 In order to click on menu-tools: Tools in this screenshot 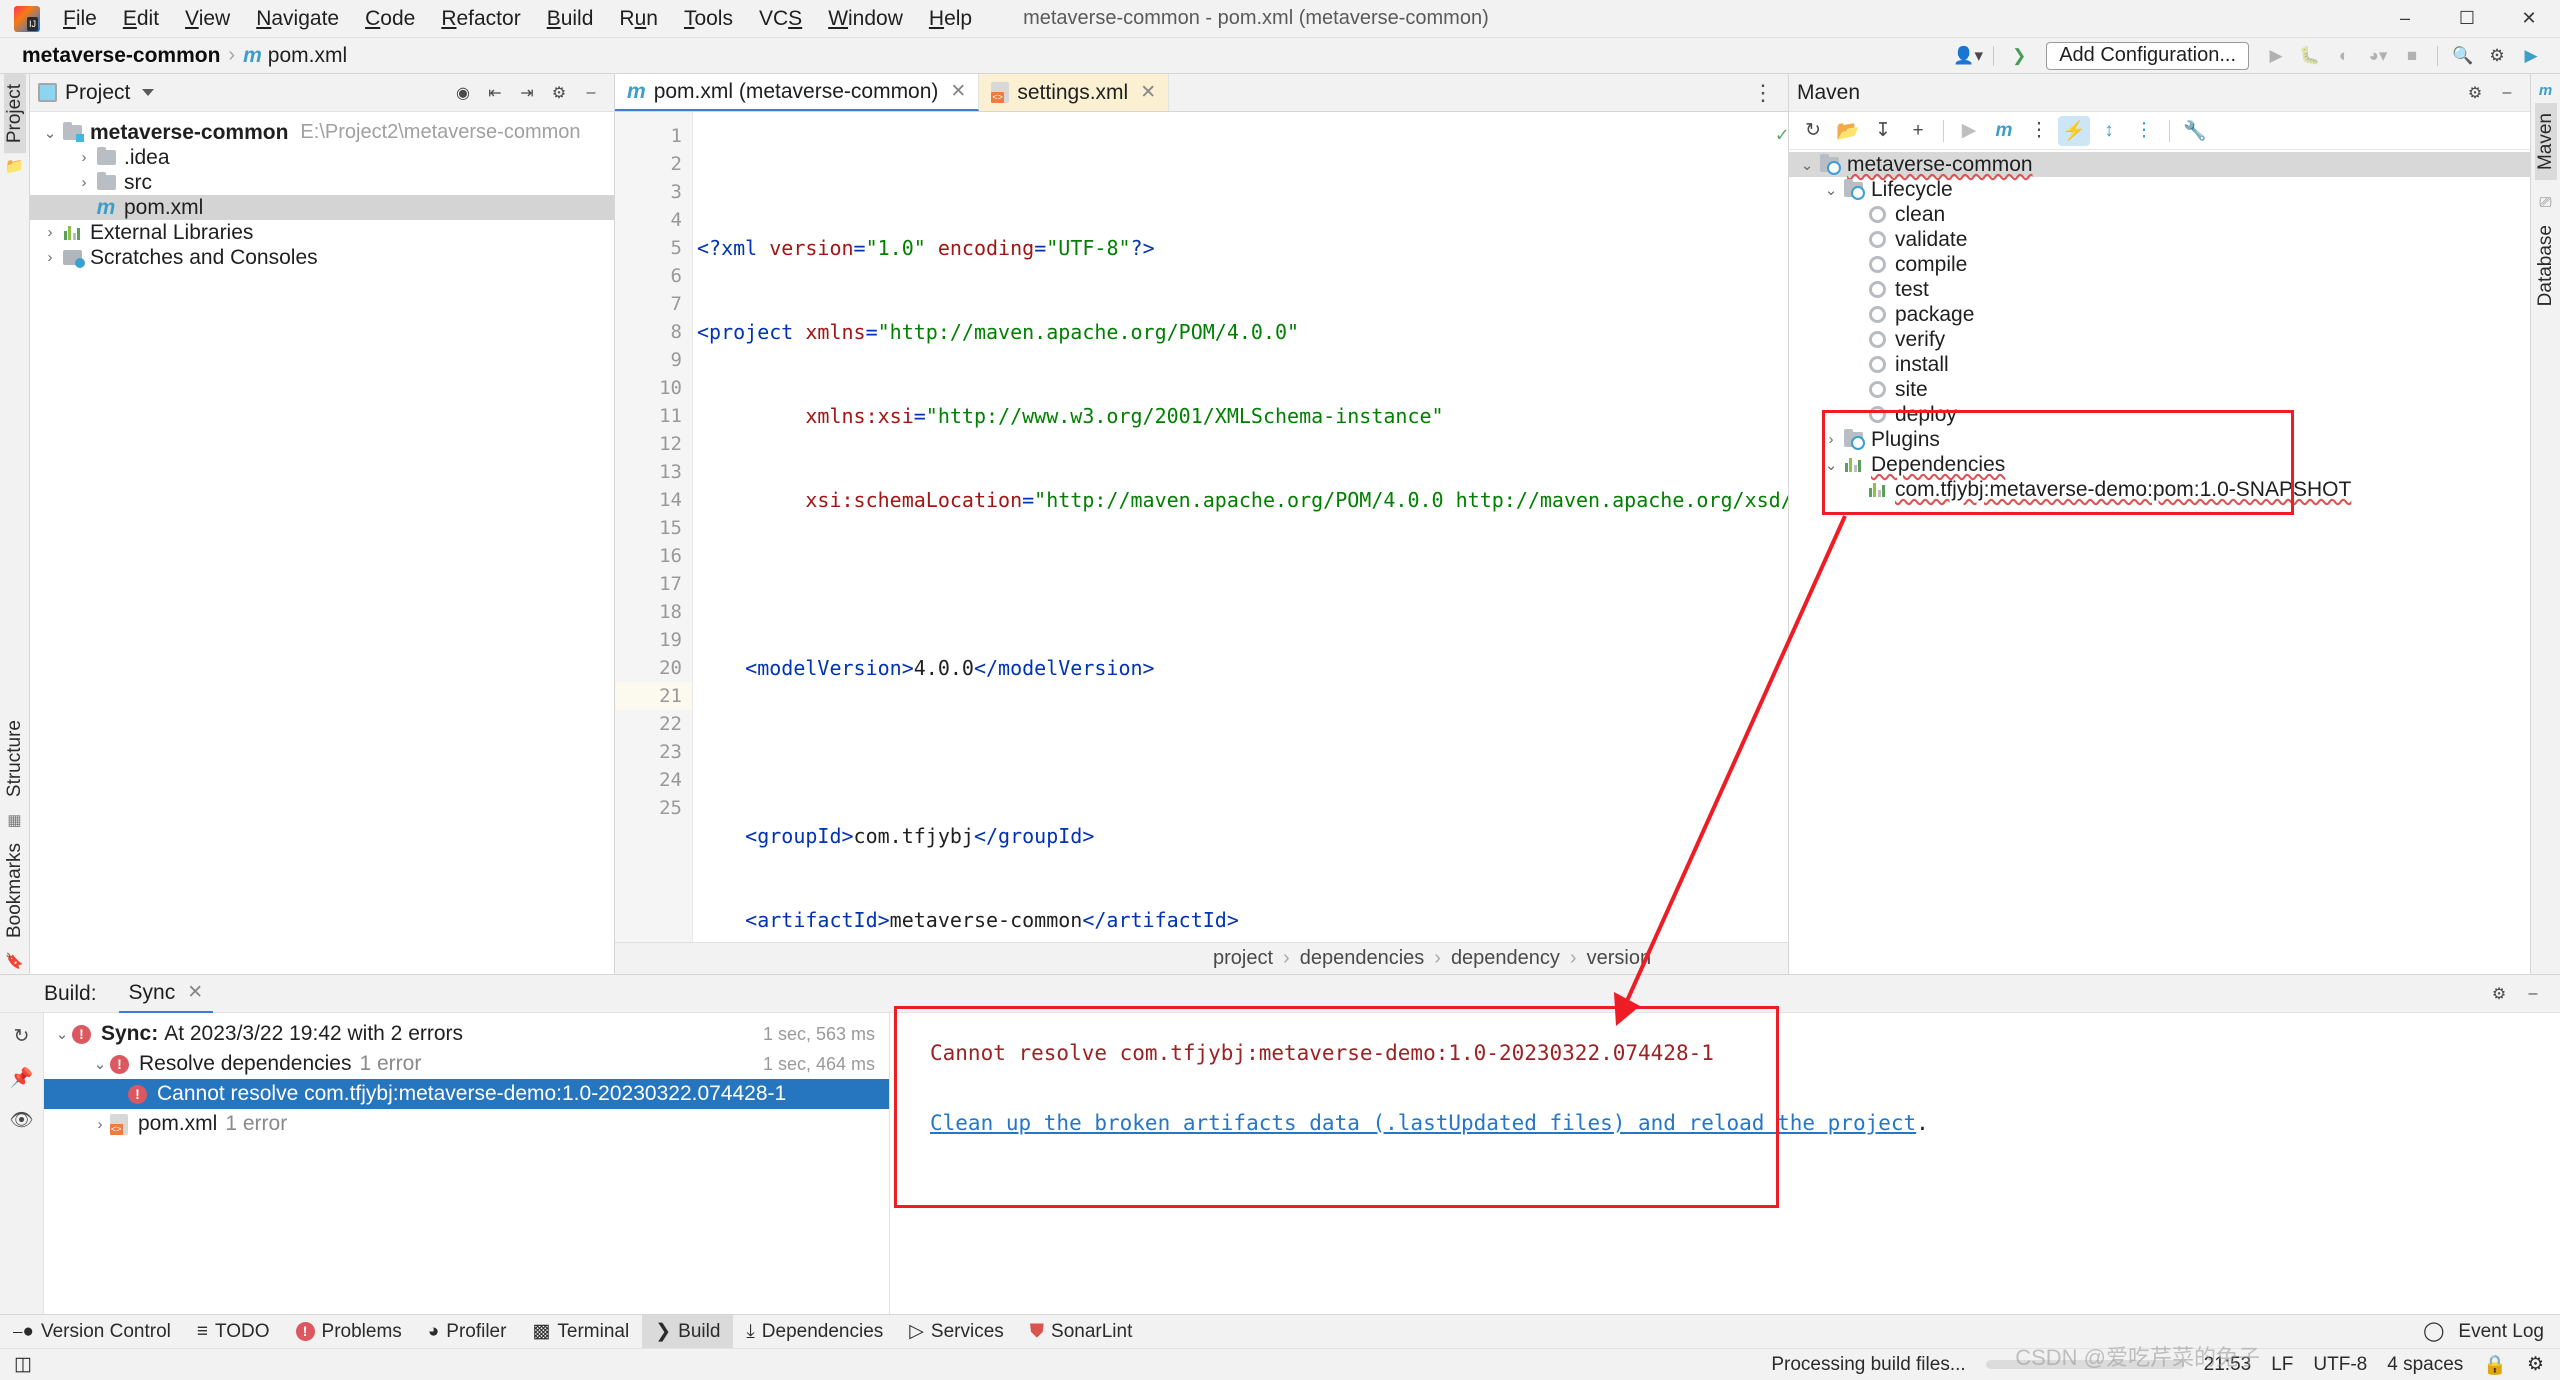, I will do `click(708, 19)`.